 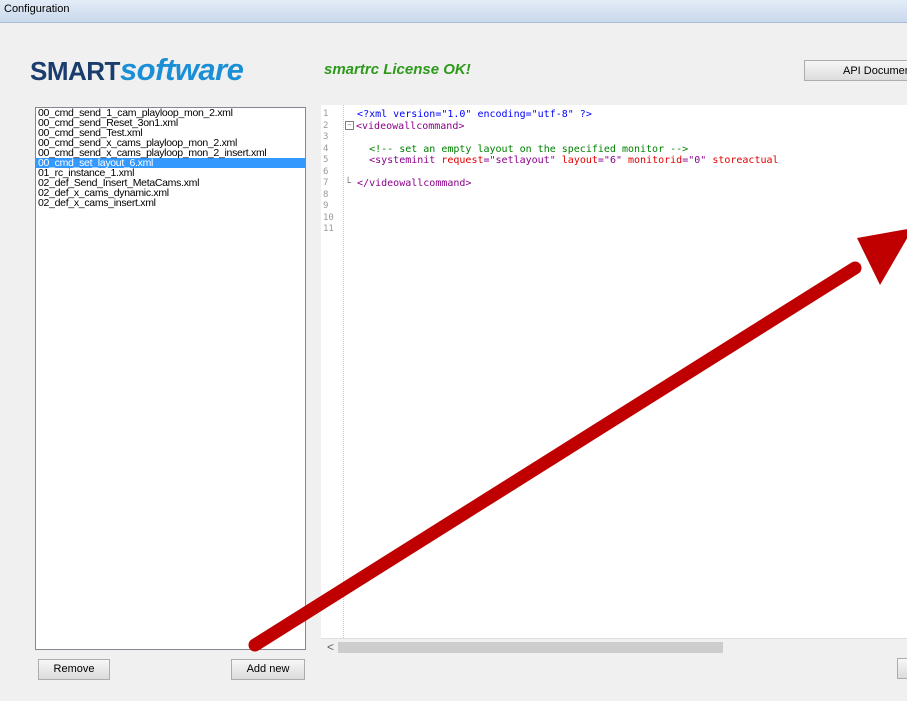 What do you see at coordinates (328, 217) in the screenshot?
I see `line-number: 10` at bounding box center [328, 217].